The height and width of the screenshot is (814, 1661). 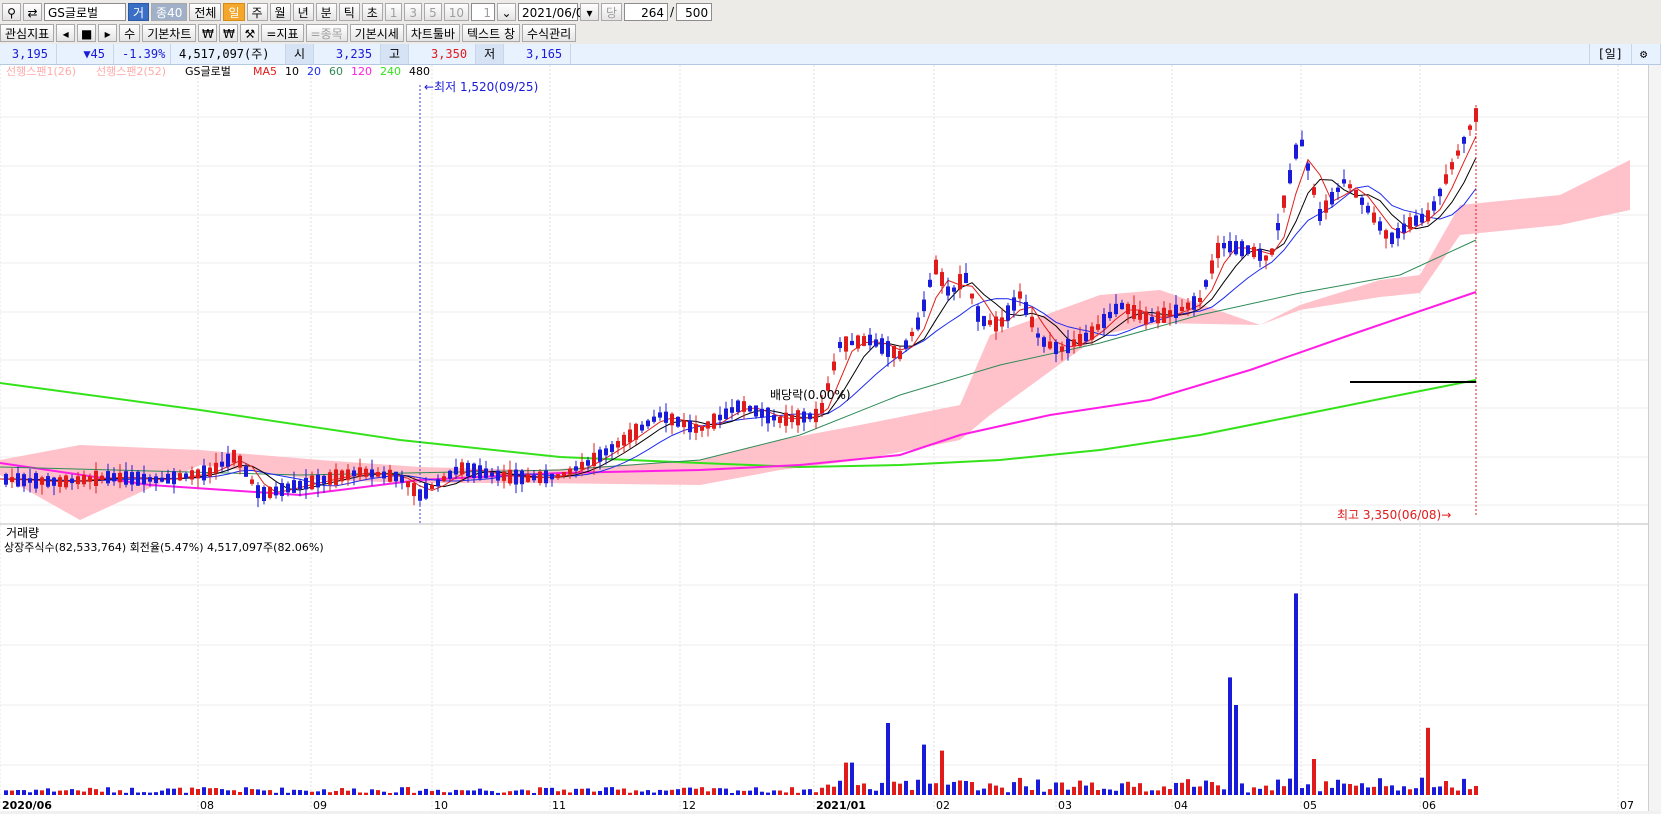 I want to click on code-mode-button: 거, so click(x=139, y=11).